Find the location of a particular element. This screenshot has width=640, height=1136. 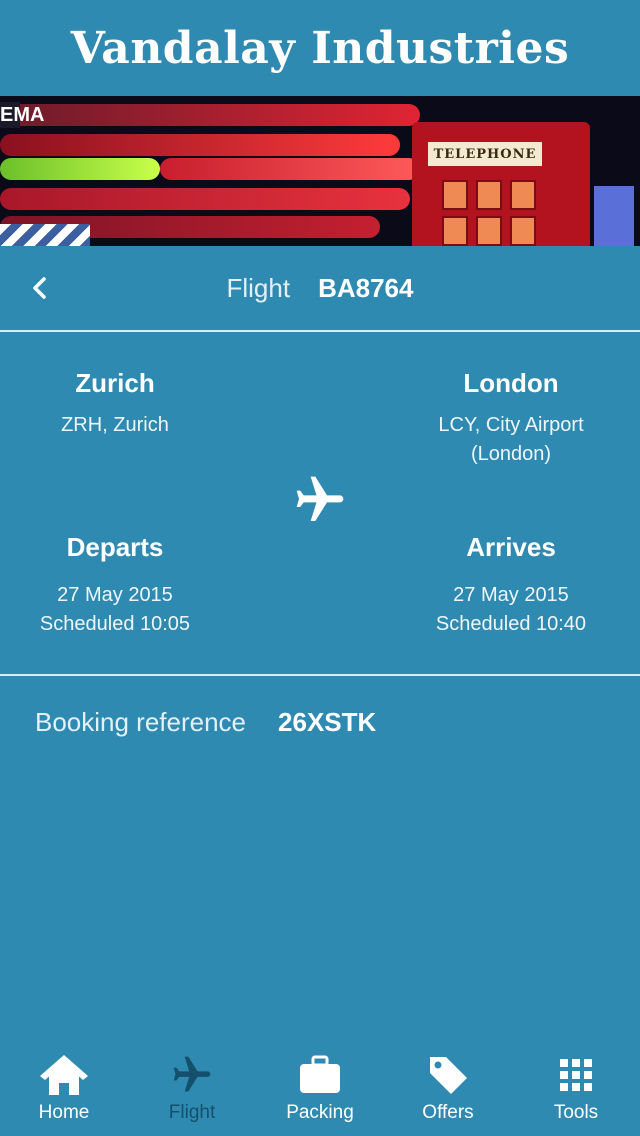

tab-packing: Packing is located at coordinates (320, 1088).